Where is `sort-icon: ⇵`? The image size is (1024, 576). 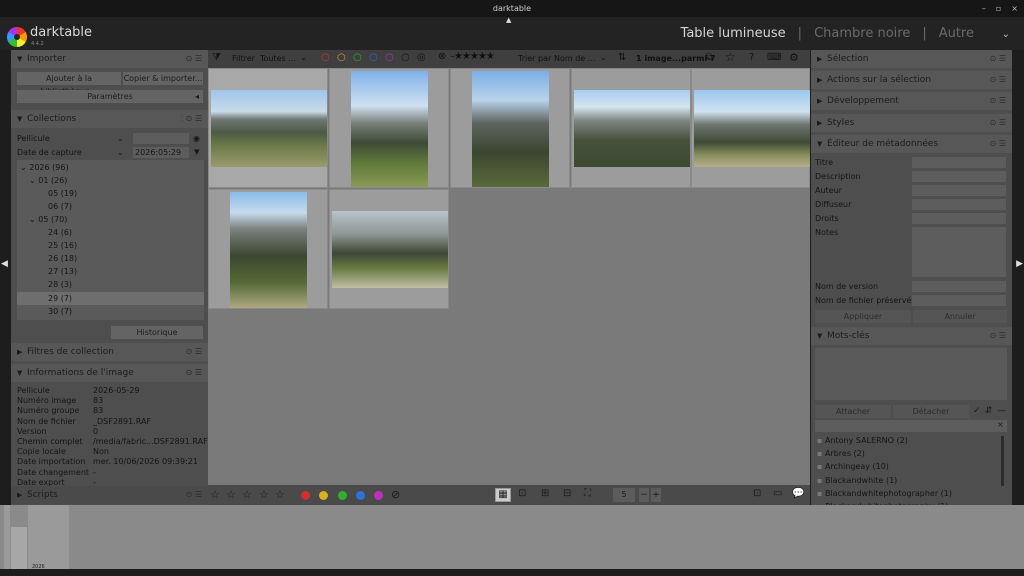
sort-icon: ⇵ is located at coordinates (989, 411).